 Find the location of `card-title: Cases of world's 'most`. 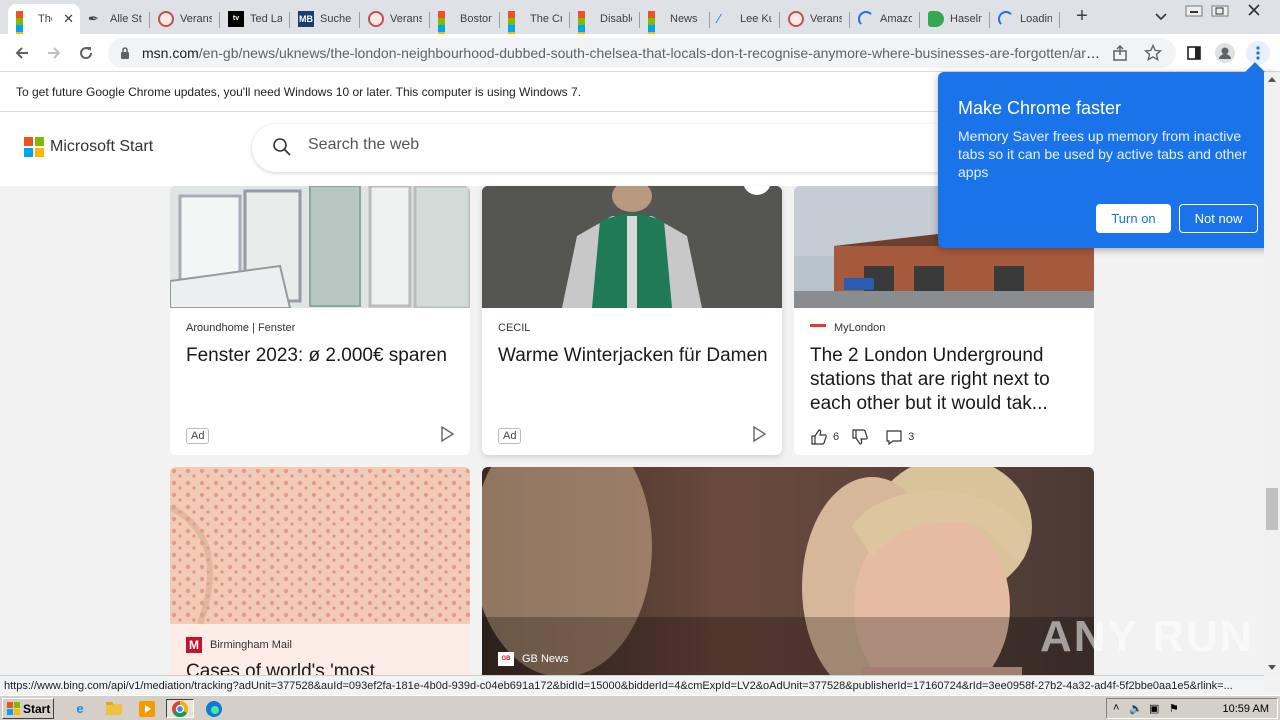

card-title: Cases of world's 'most is located at coordinates (321, 667).